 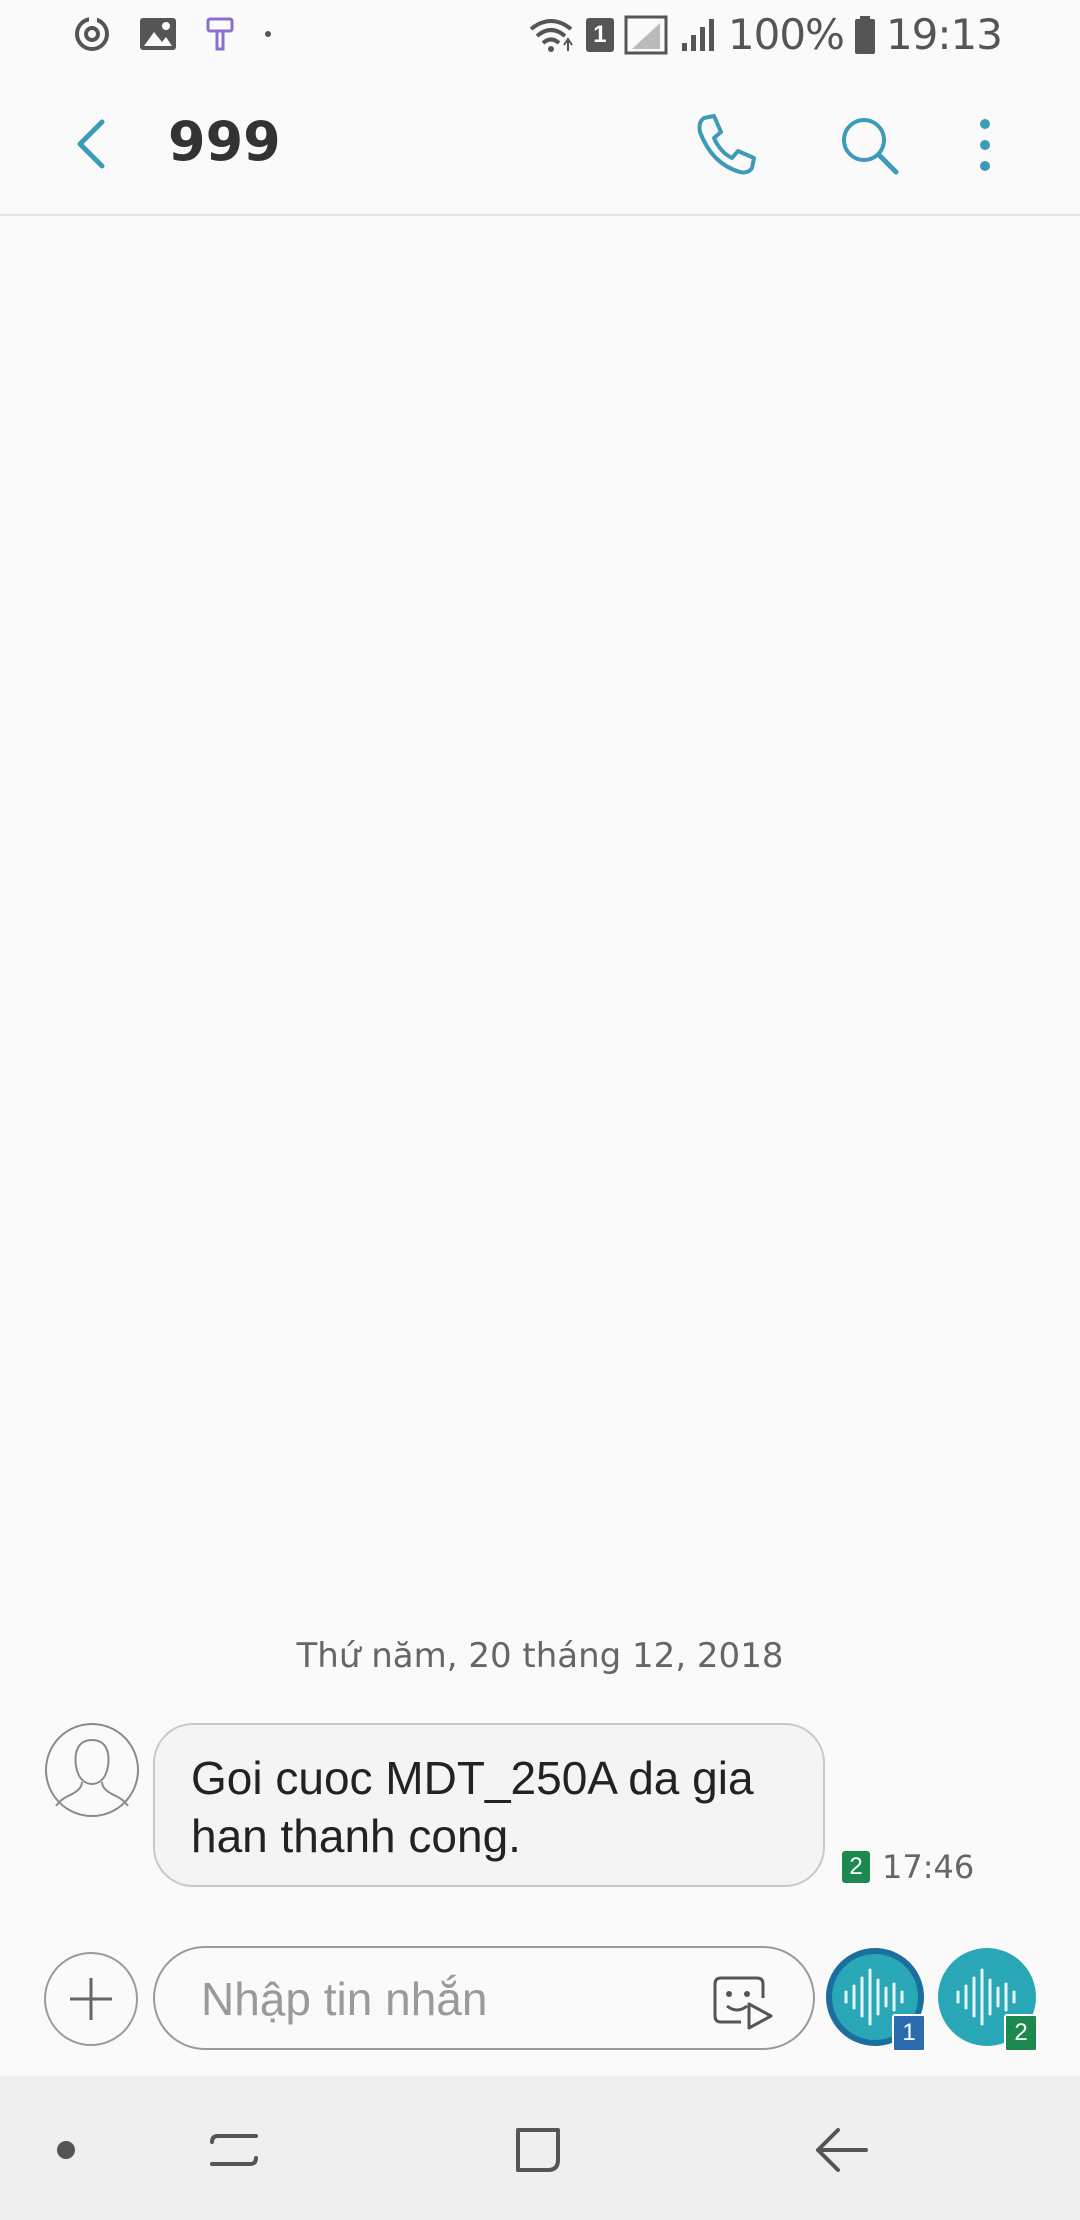 I want to click on call-button, so click(x=725, y=145).